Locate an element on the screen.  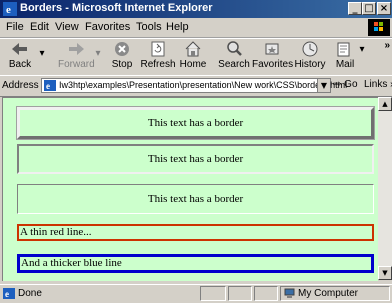
menu-edit: Edit is located at coordinates (39, 27).